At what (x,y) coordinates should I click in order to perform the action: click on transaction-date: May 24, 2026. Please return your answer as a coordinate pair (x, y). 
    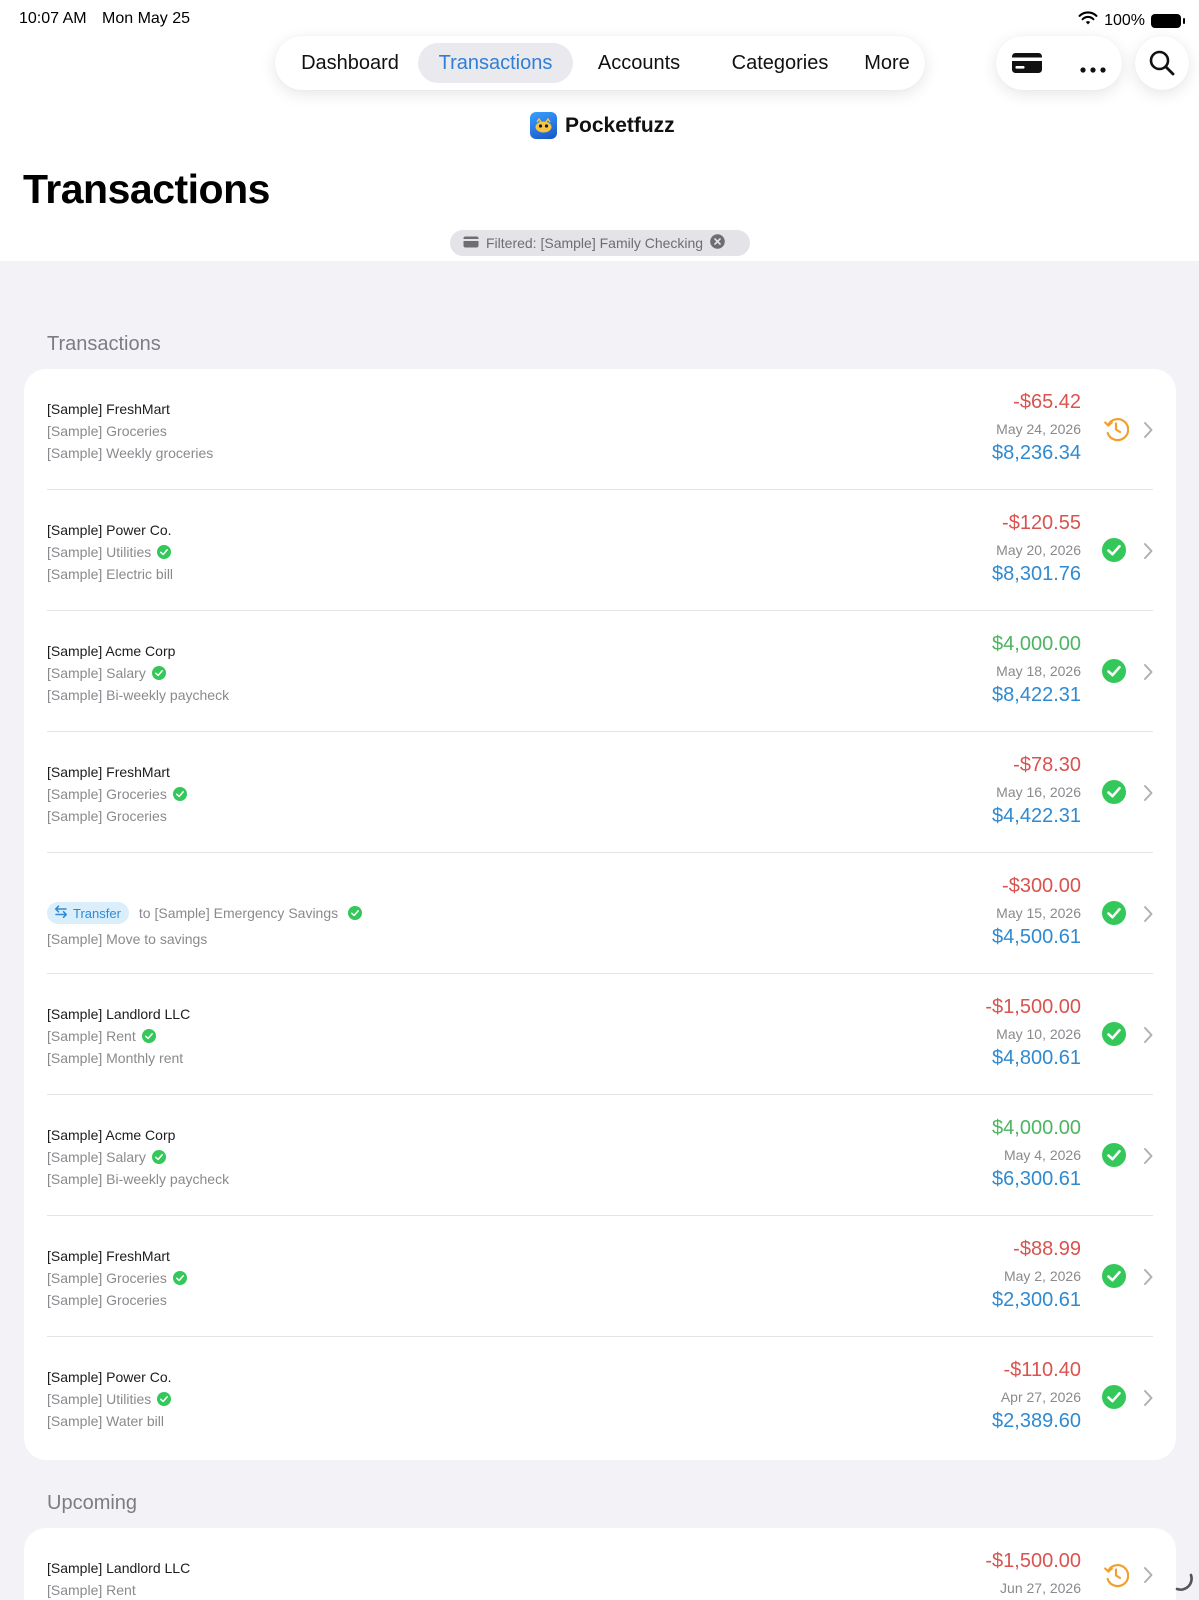
    Looking at the image, I should click on (1038, 429).